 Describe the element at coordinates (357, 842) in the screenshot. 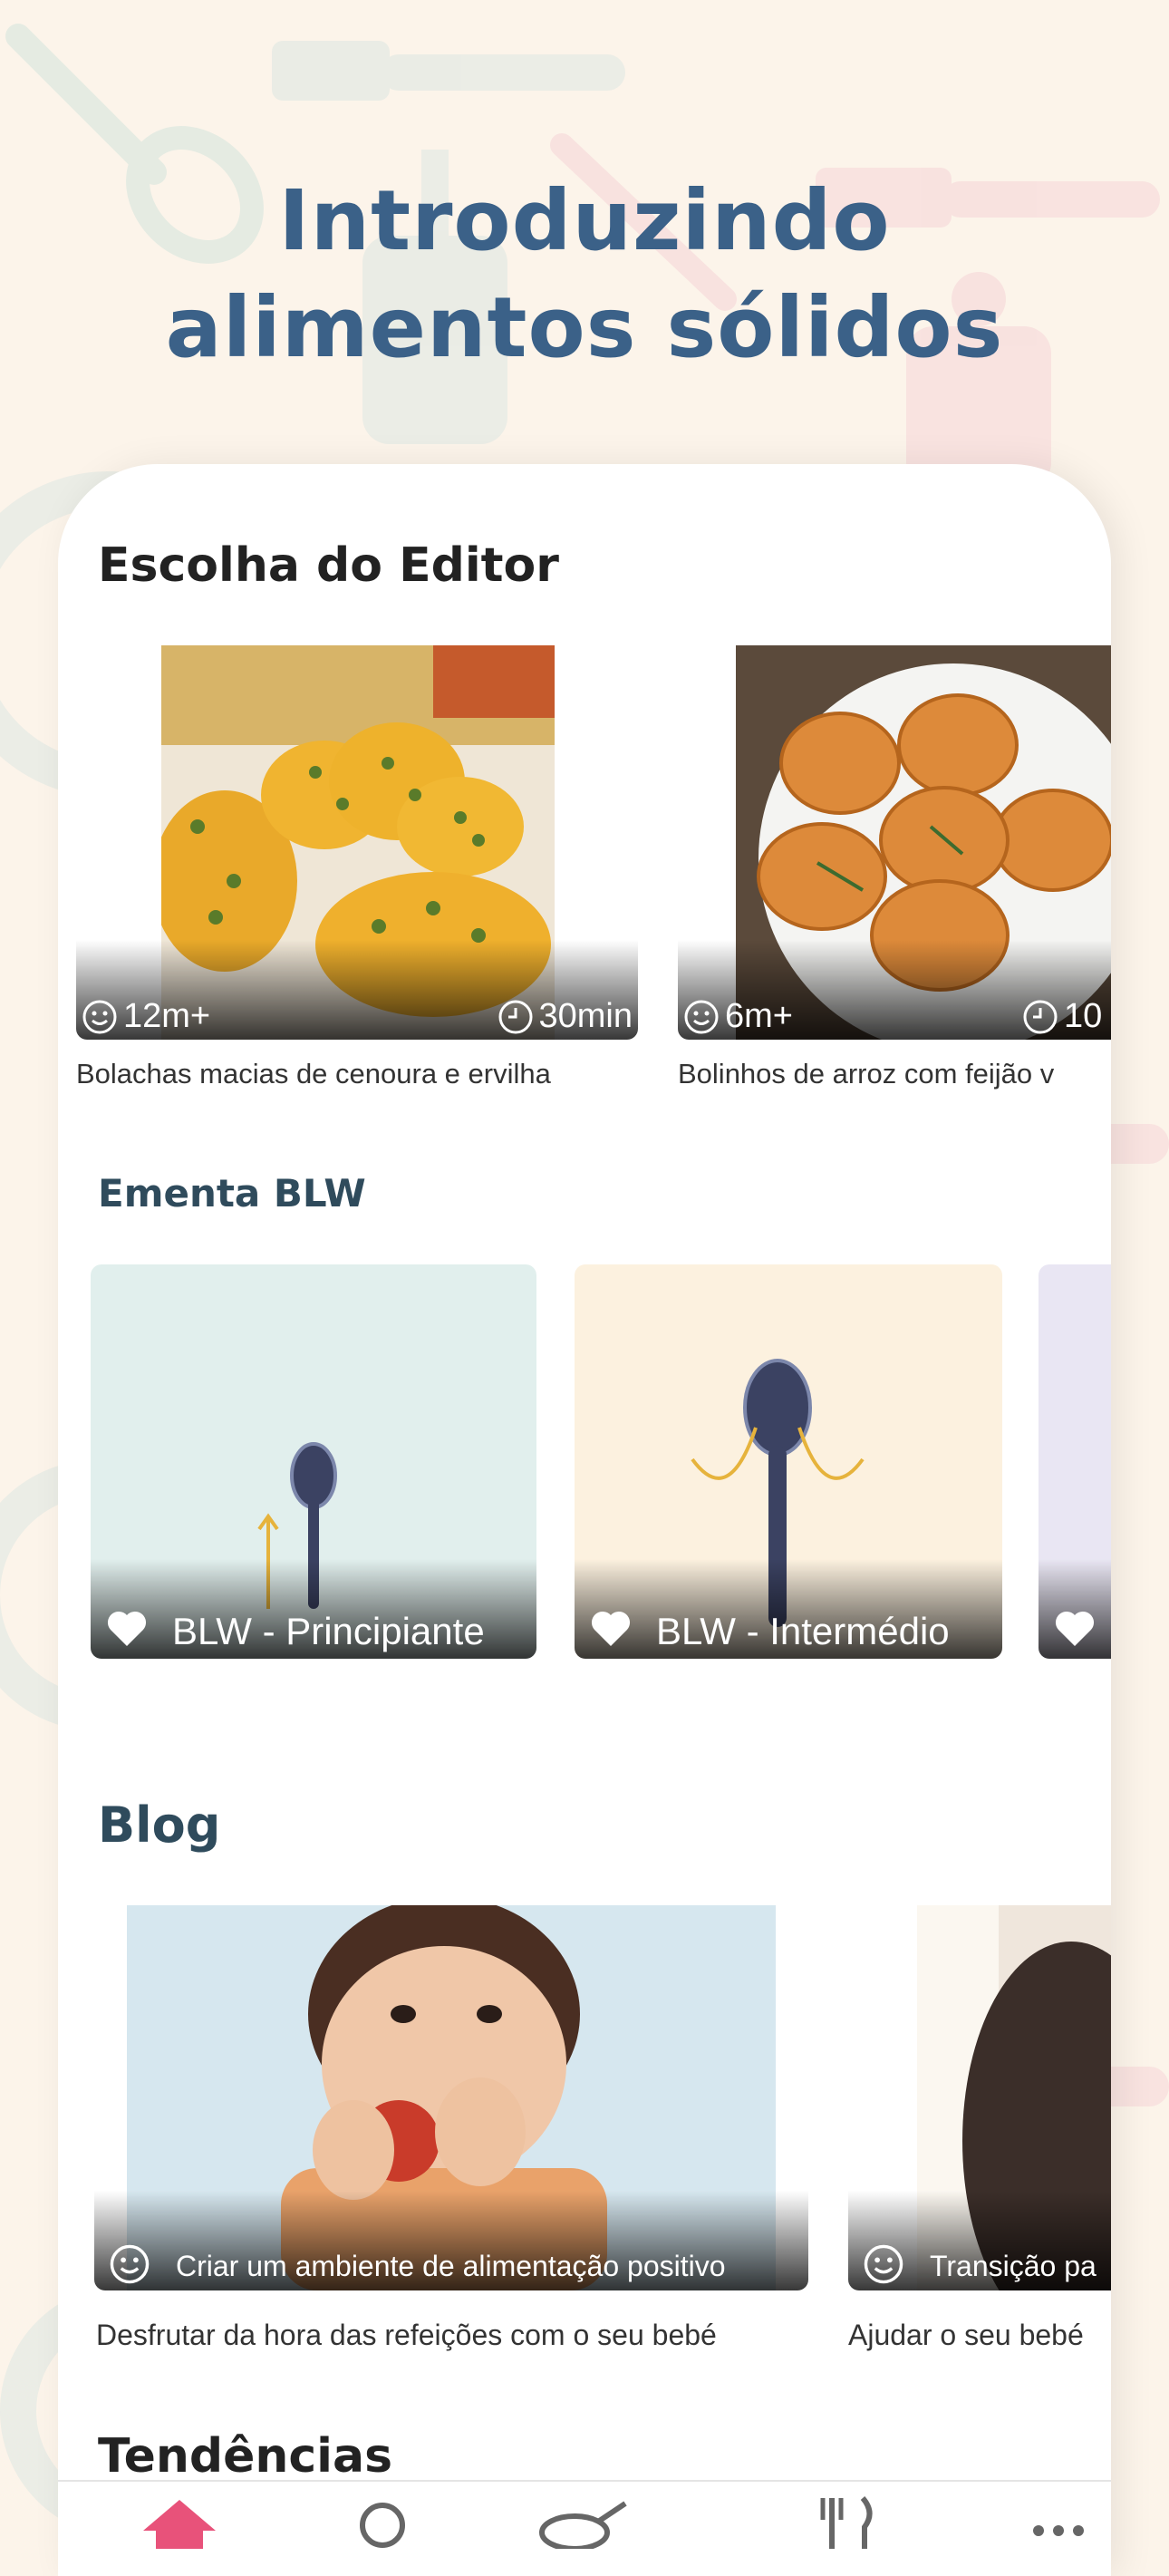

I see `recipe-card-carrot-pea-cookies: 12m+ 30min` at that location.